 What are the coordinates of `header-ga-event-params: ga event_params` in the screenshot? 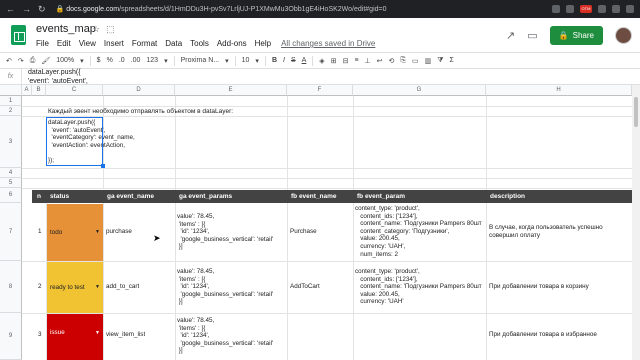 It's located at (231, 196).